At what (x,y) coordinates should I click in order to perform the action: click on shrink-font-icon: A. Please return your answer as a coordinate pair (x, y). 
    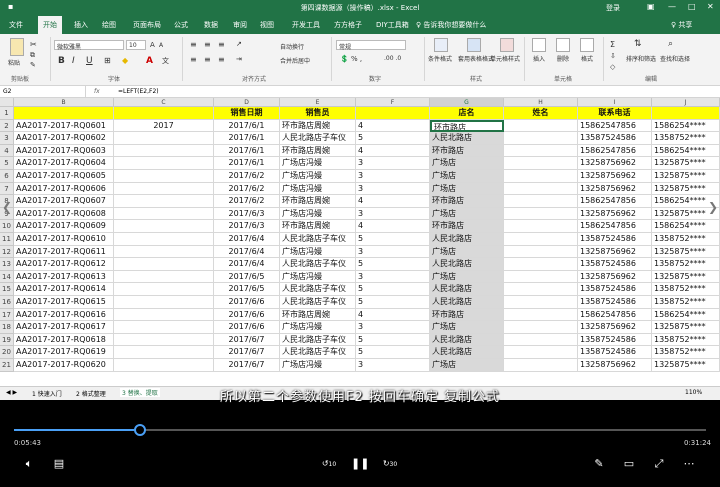
    Looking at the image, I should click on (161, 45).